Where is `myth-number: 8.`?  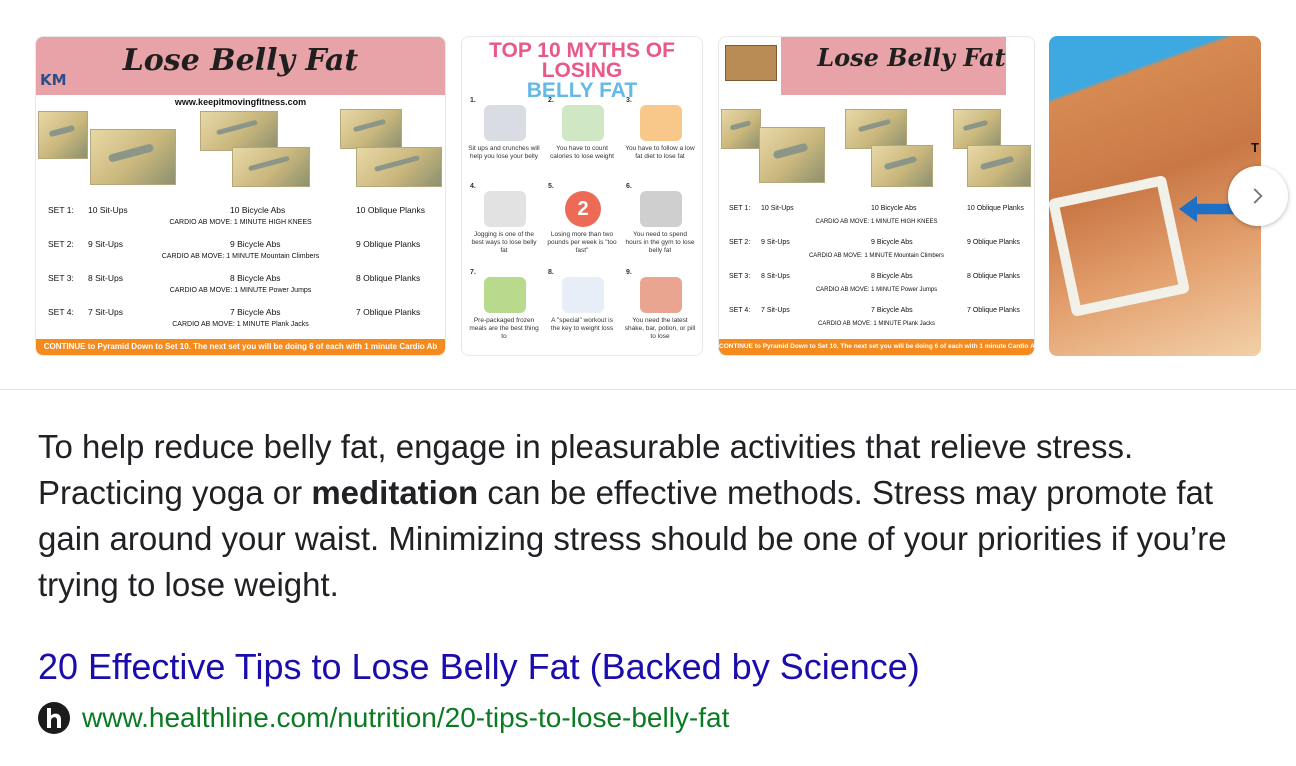
myth-number: 8. is located at coordinates (551, 272).